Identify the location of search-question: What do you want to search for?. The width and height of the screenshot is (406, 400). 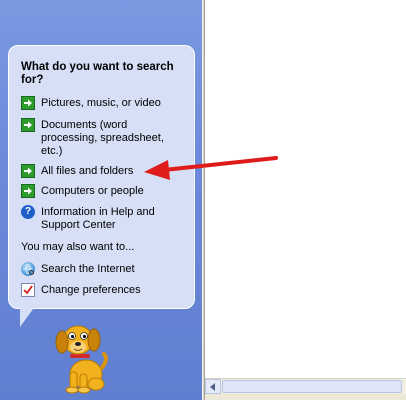
(97, 73).